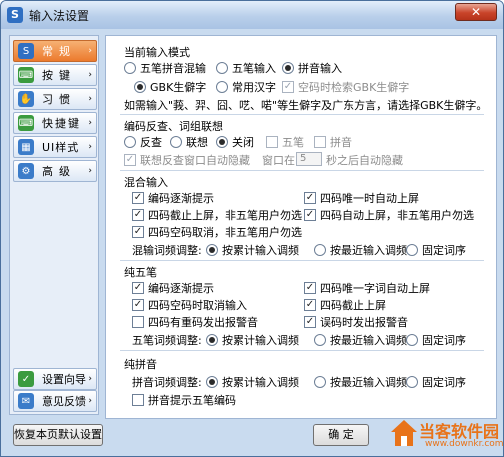 This screenshot has width=504, height=457. I want to click on sidebar-item-label: 快捷键, so click(61, 123).